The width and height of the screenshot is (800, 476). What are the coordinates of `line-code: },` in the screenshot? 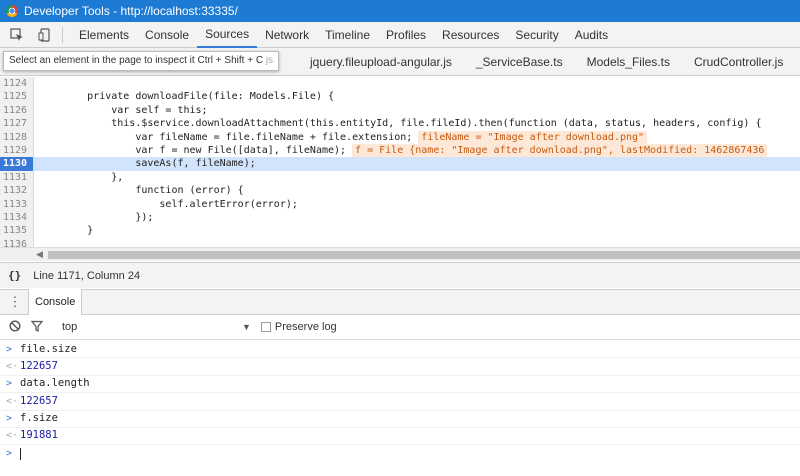 It's located at (81, 177).